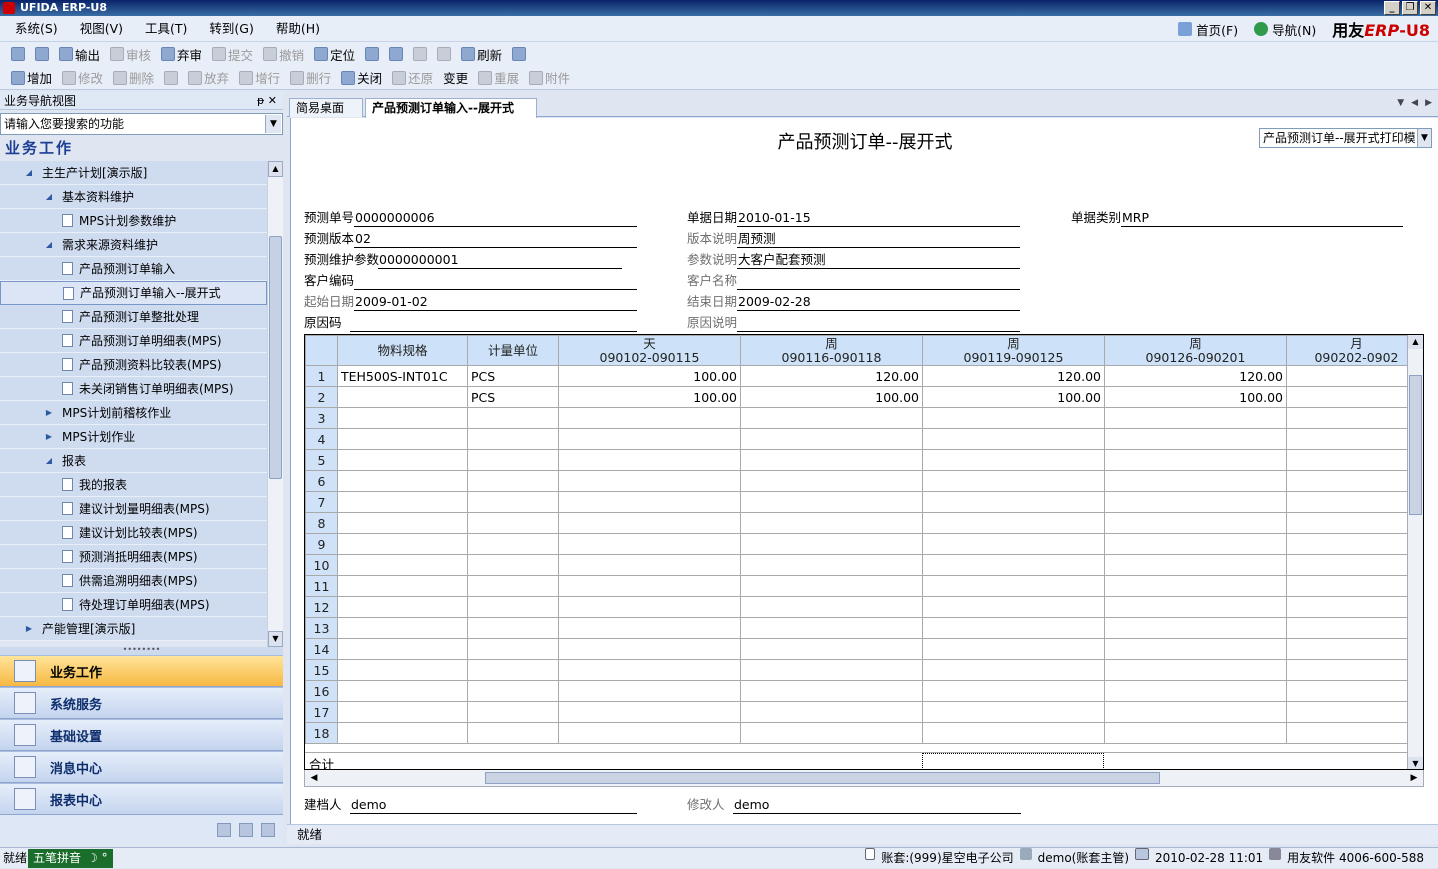 The height and width of the screenshot is (869, 1438). What do you see at coordinates (1410, 8) in the screenshot?
I see `restore-button: ❐` at bounding box center [1410, 8].